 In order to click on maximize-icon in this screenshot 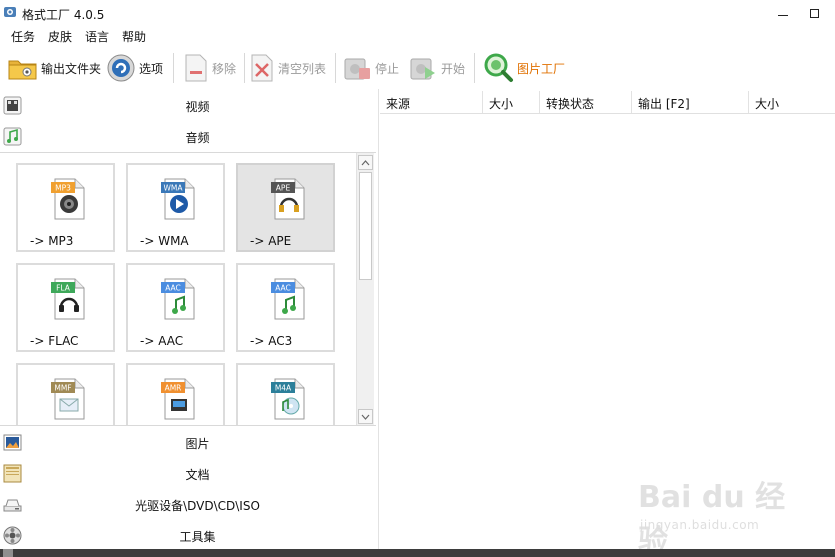, I will do `click(814, 13)`.